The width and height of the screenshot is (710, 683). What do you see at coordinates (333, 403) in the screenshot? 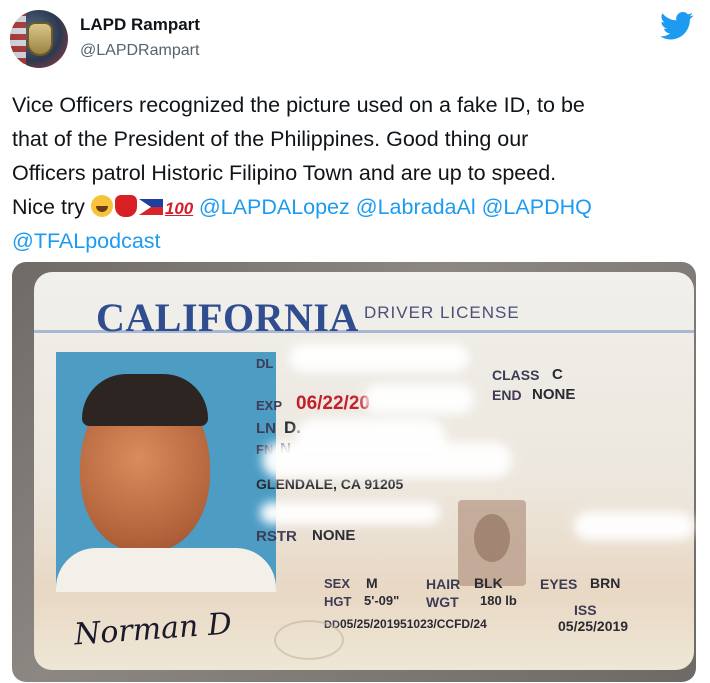
I see `exp-value: 06/22/20` at bounding box center [333, 403].